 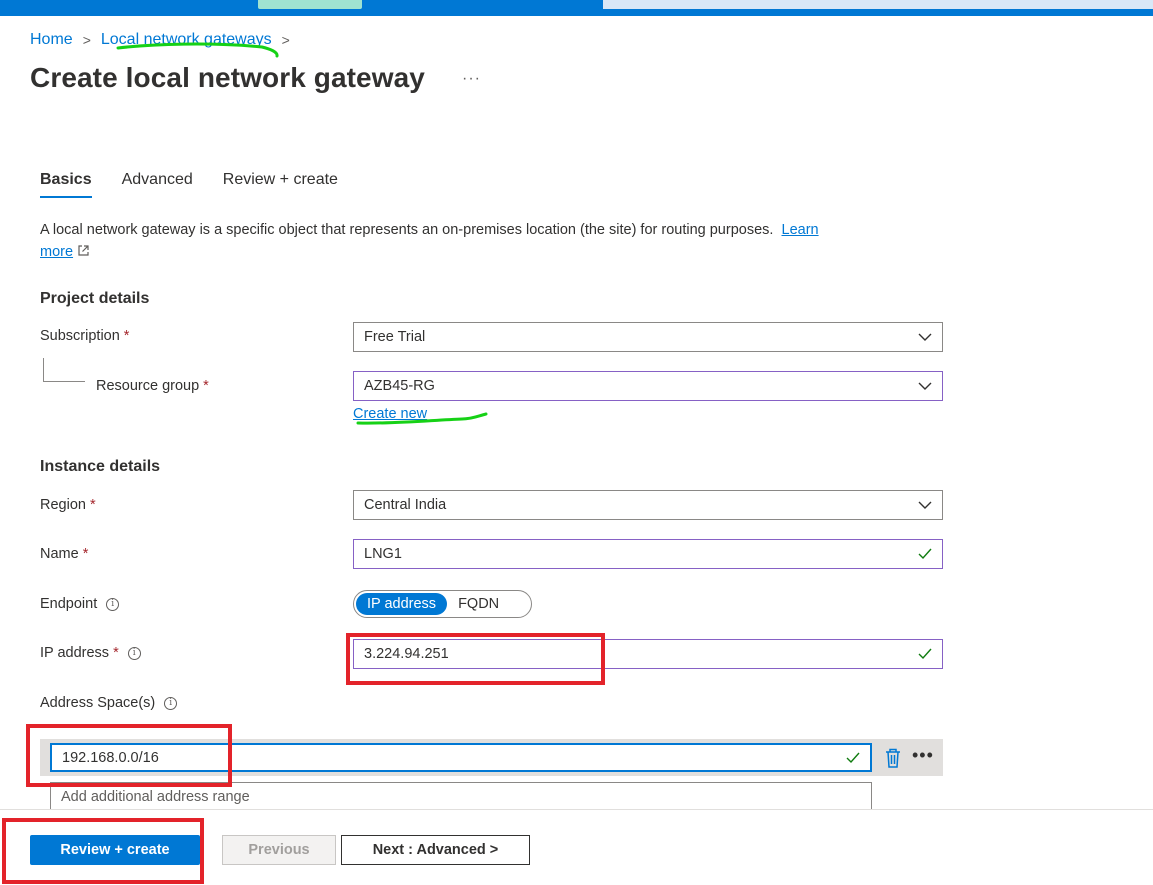 I want to click on endpoint-label: Endpoint i, so click(x=80, y=604).